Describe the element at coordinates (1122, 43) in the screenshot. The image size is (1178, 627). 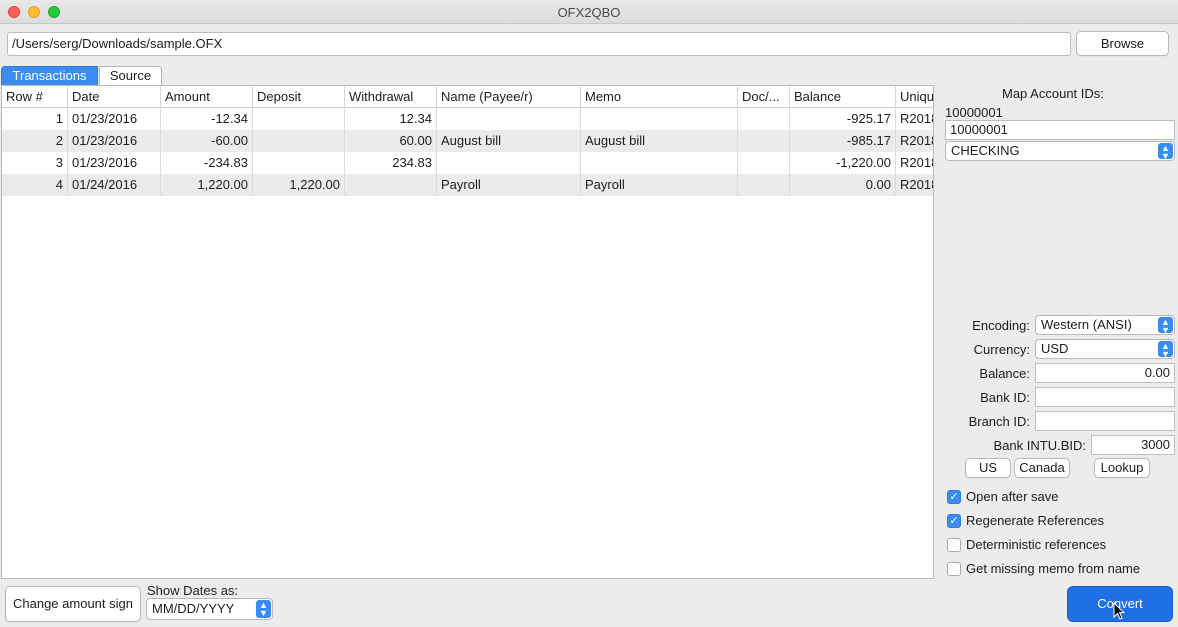
I see `browse-button: Browse` at that location.